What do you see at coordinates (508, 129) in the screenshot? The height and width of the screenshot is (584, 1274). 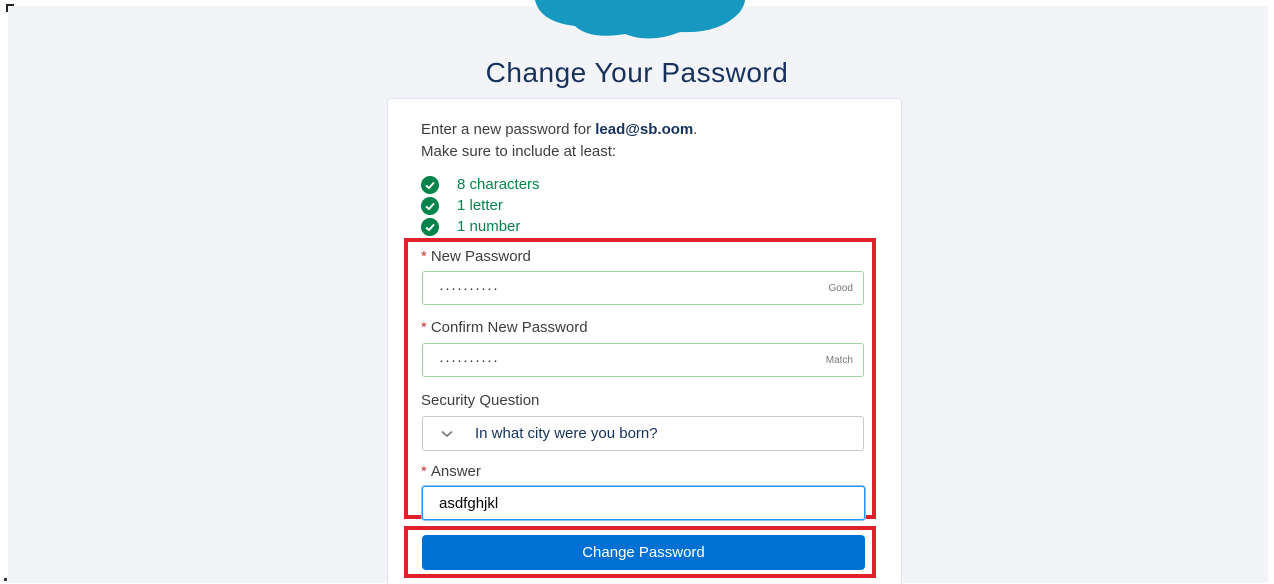 I see `intro-prefix: Enter a new password for` at bounding box center [508, 129].